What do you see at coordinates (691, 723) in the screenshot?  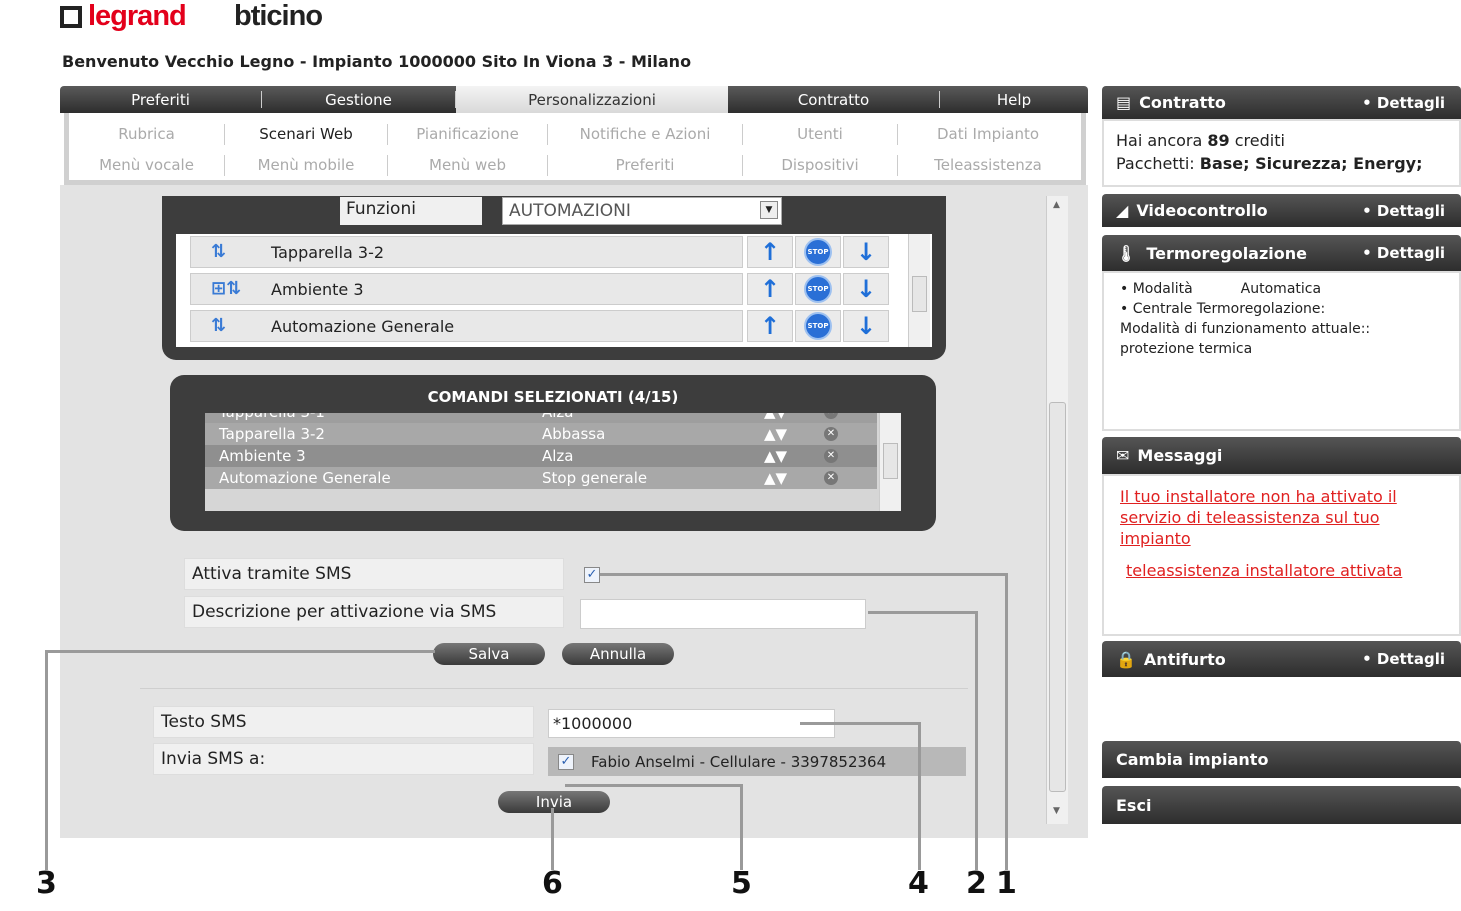 I see `testo-sms-input: *1000000` at bounding box center [691, 723].